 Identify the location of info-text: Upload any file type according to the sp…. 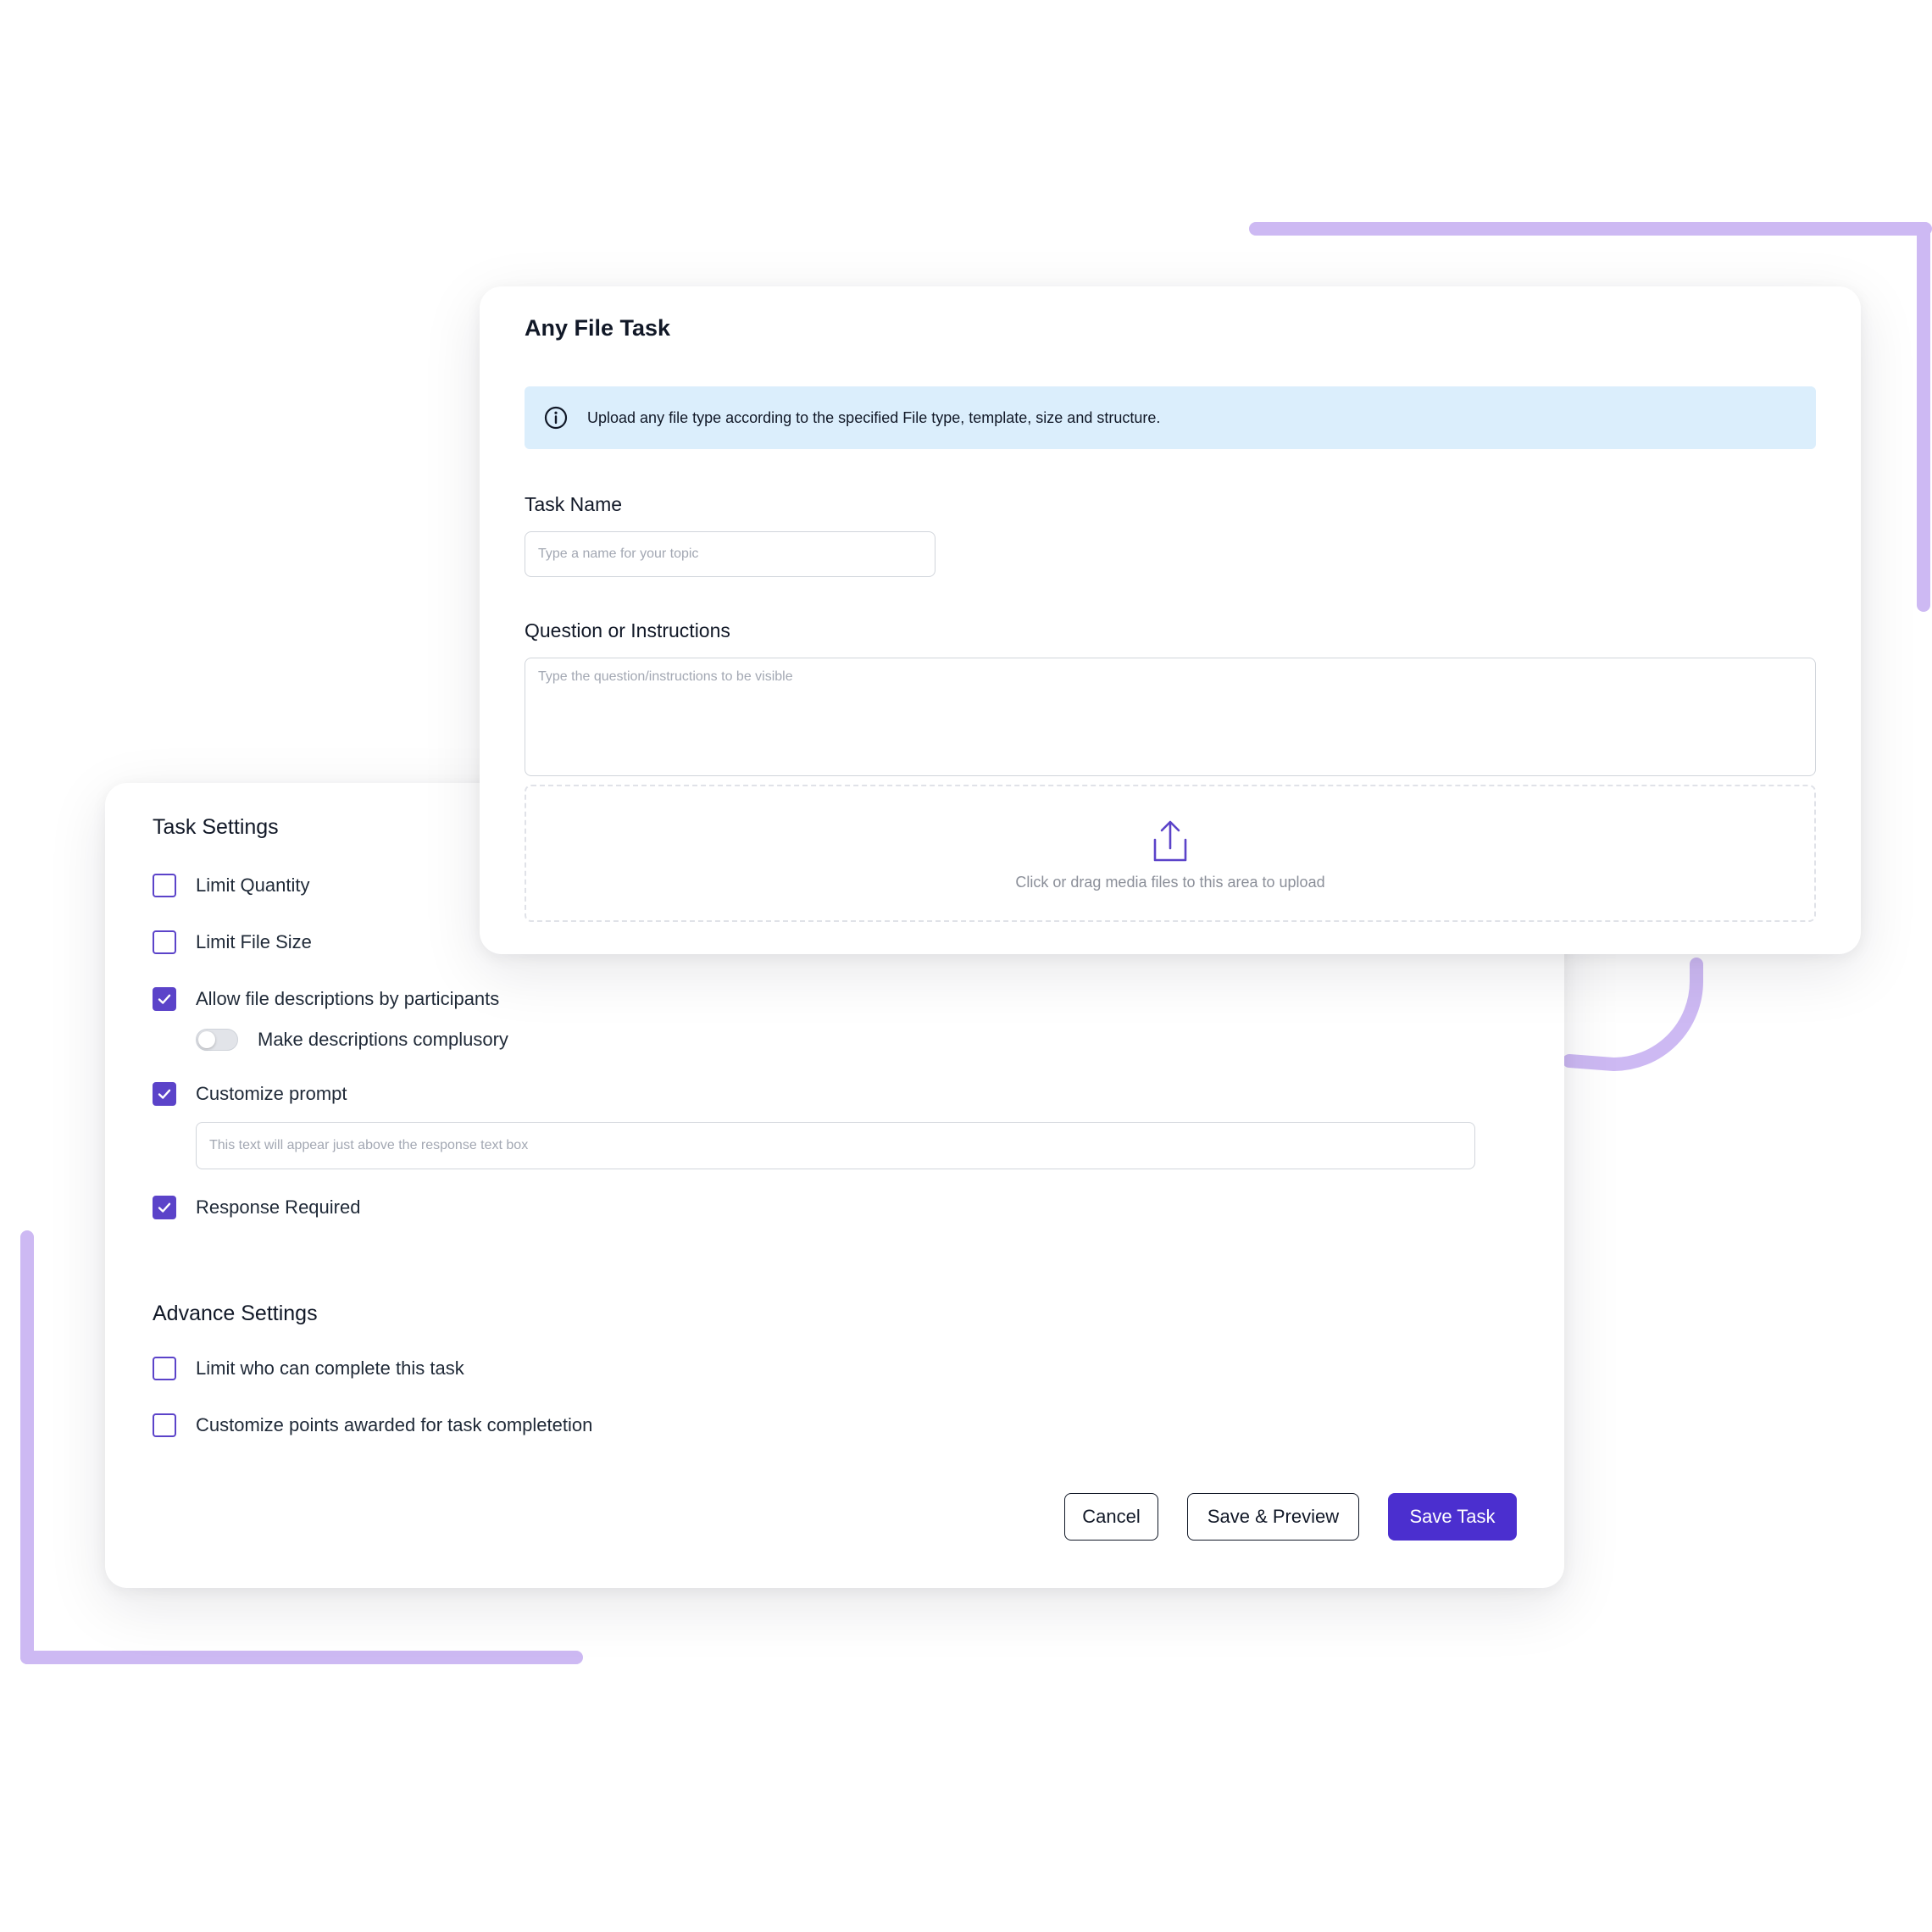
(874, 417).